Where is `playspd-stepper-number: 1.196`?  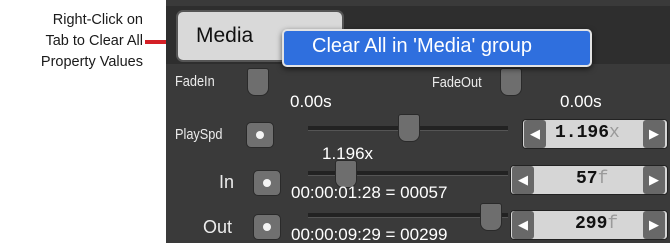
playspd-stepper-number: 1.196 is located at coordinates (582, 133).